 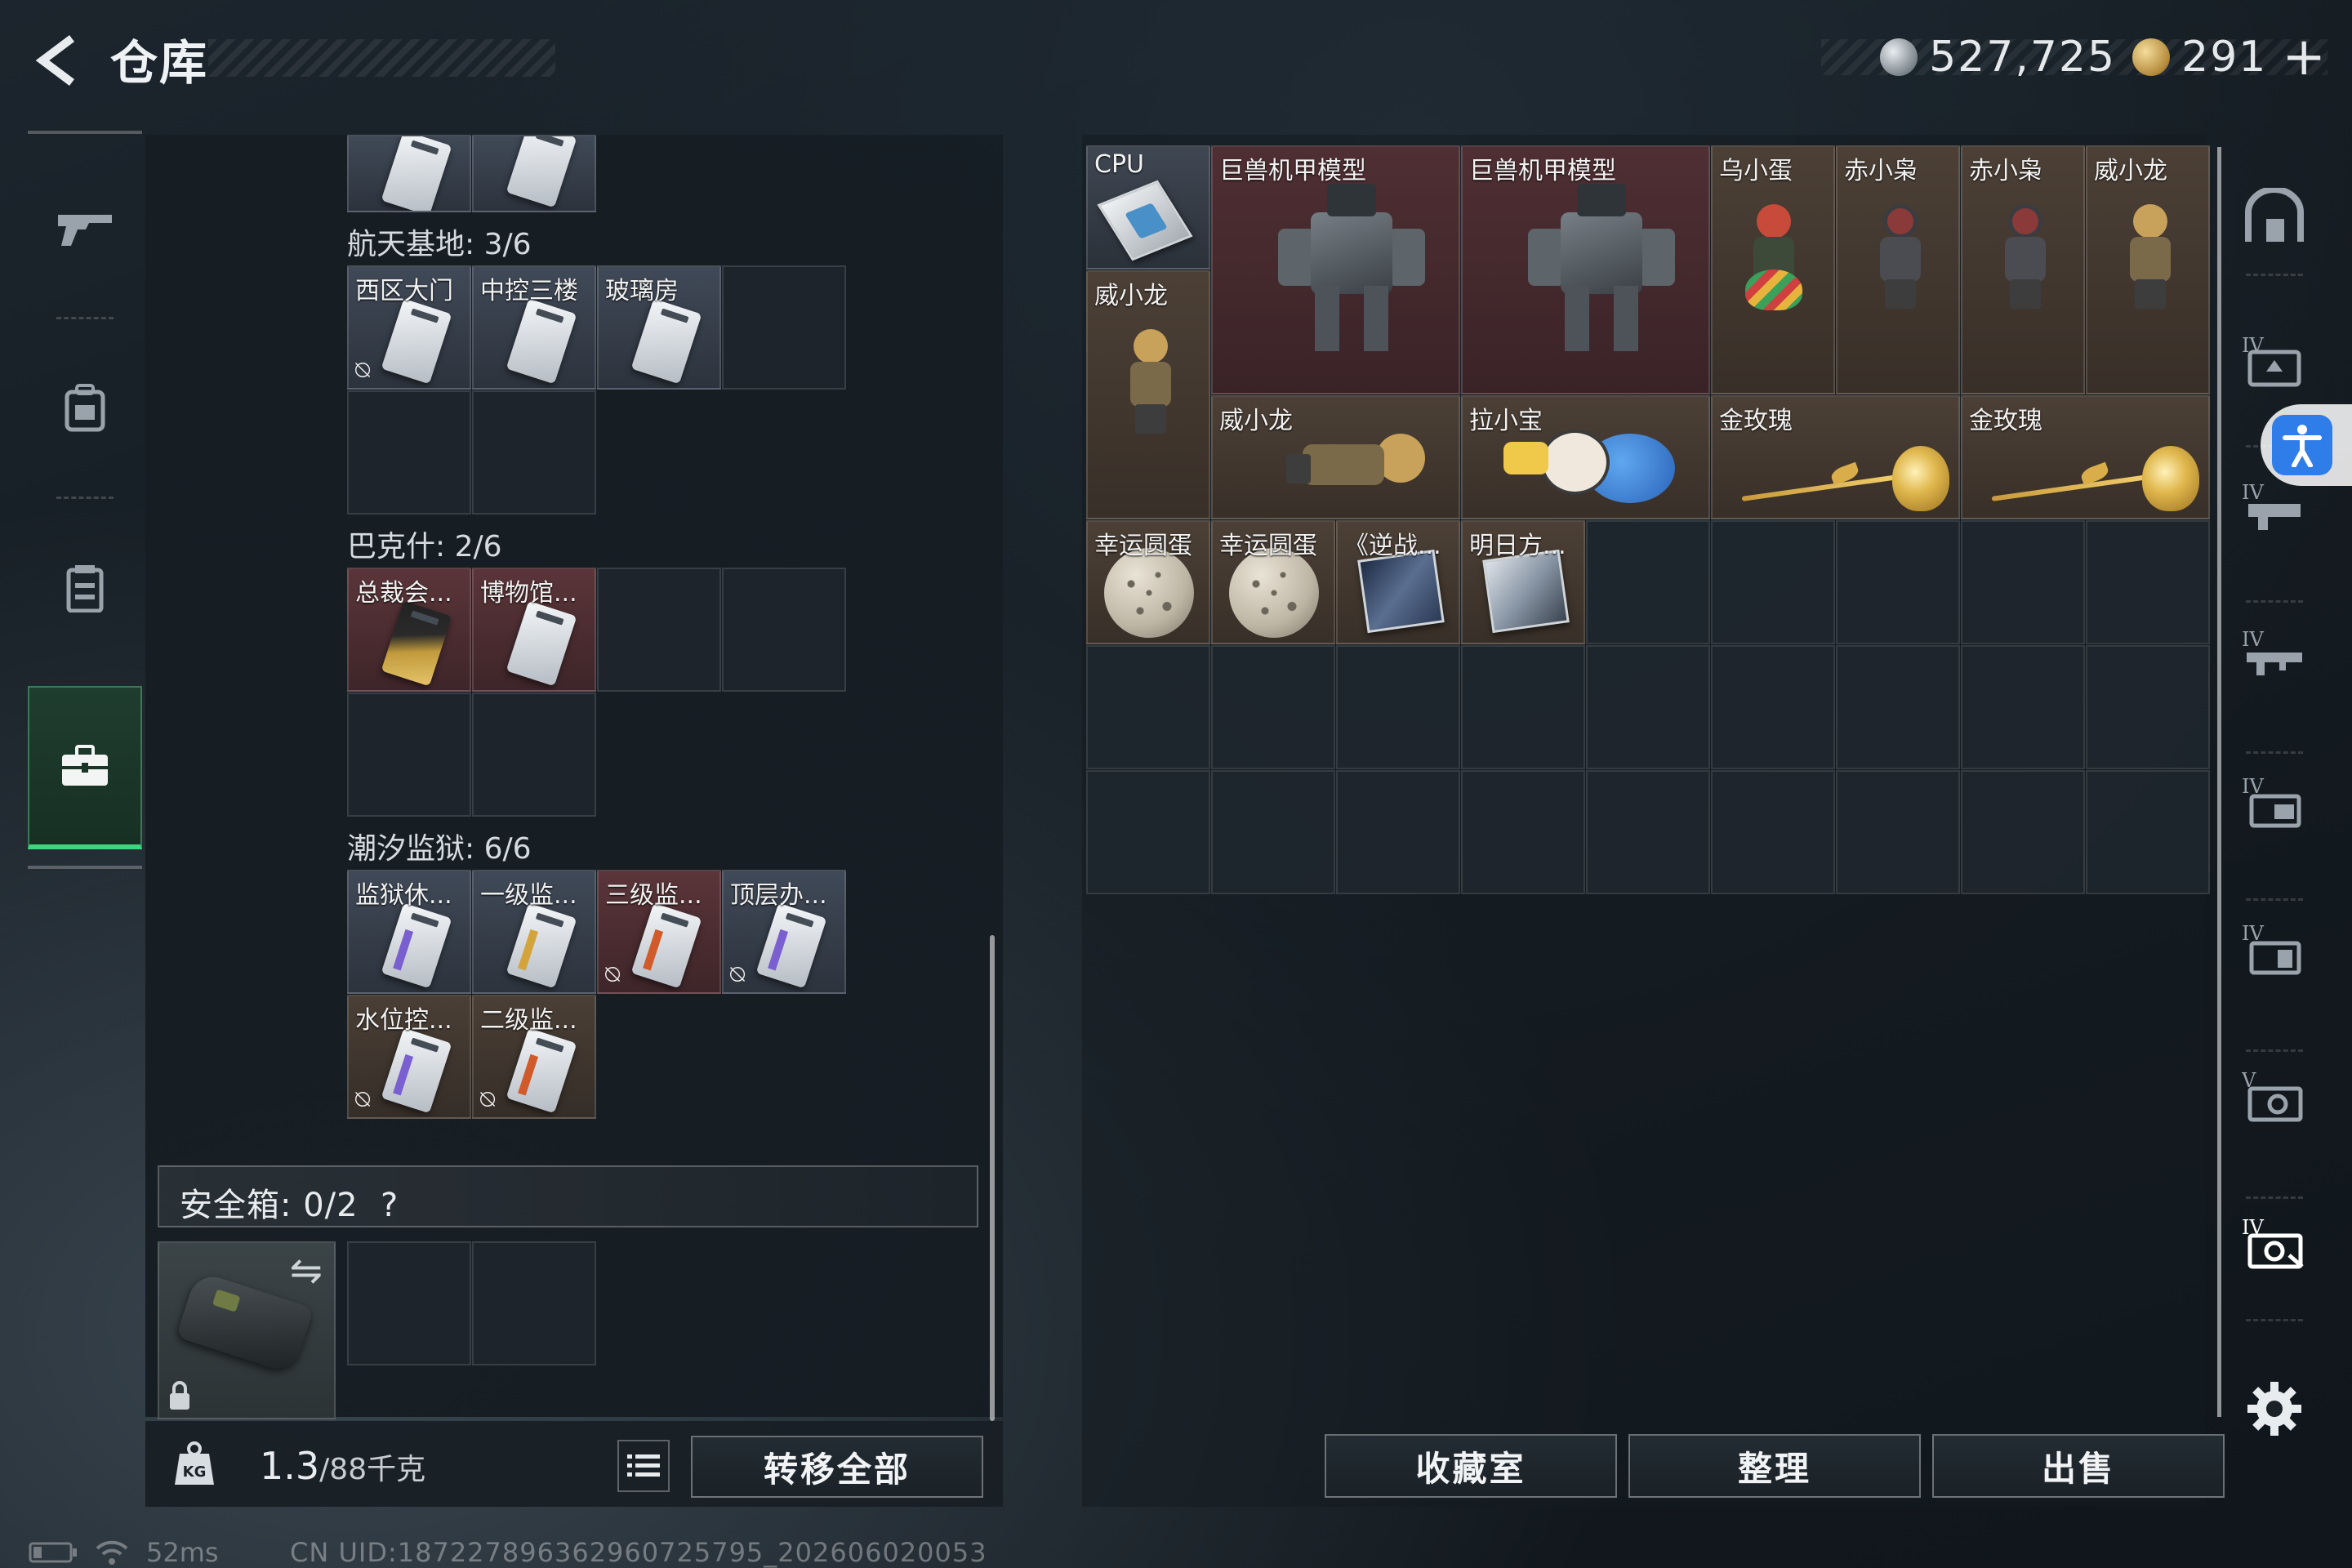 What do you see at coordinates (1585, 269) in the screenshot?
I see `item-mech-model-2: 巨兽机甲模型` at bounding box center [1585, 269].